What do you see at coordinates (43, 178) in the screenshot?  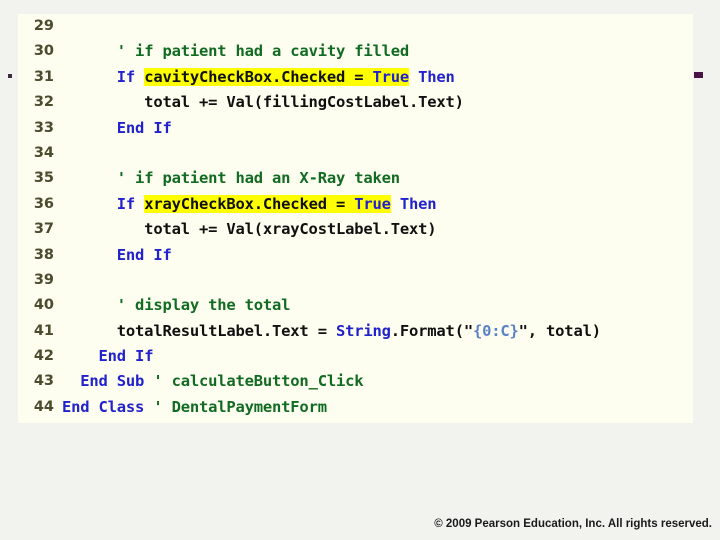 I see `line-number: 35` at bounding box center [43, 178].